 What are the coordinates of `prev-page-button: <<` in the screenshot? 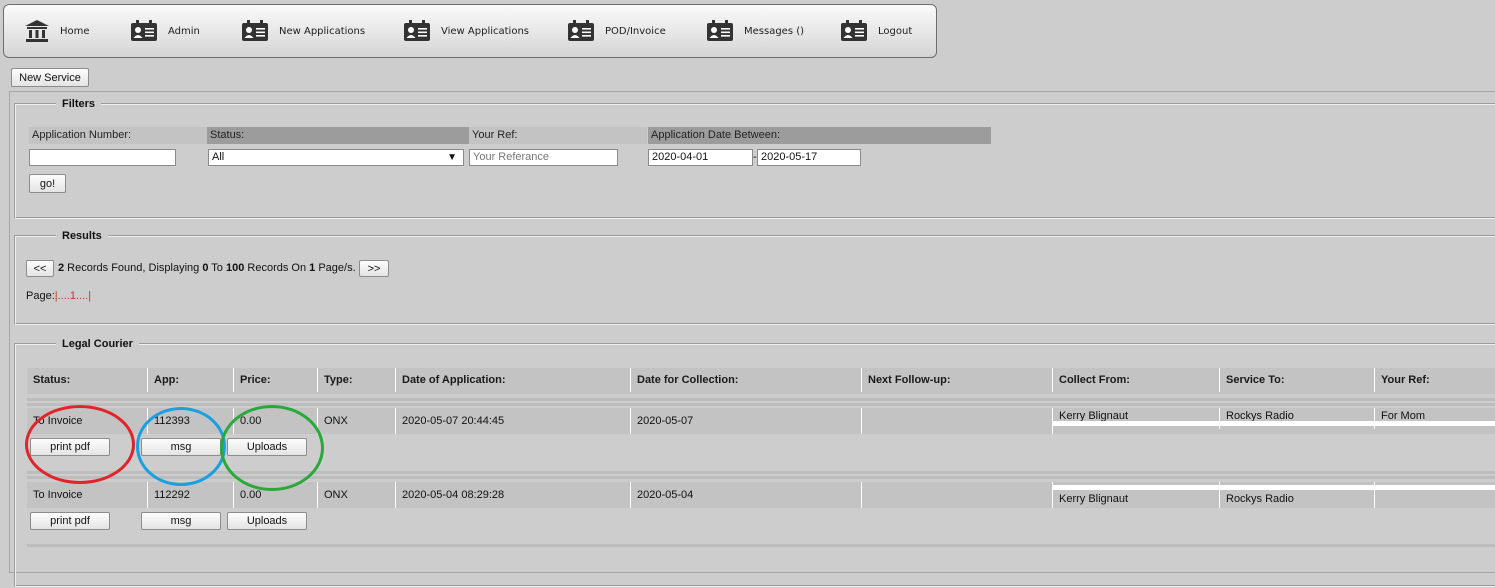 It's located at (40, 268).